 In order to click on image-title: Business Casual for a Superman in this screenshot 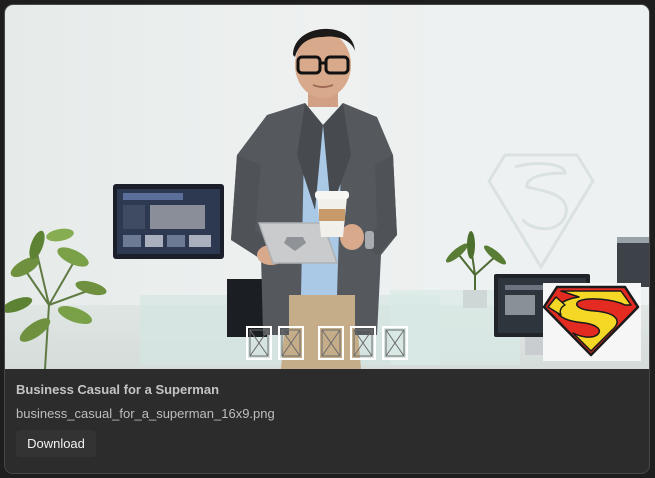, I will do `click(118, 389)`.